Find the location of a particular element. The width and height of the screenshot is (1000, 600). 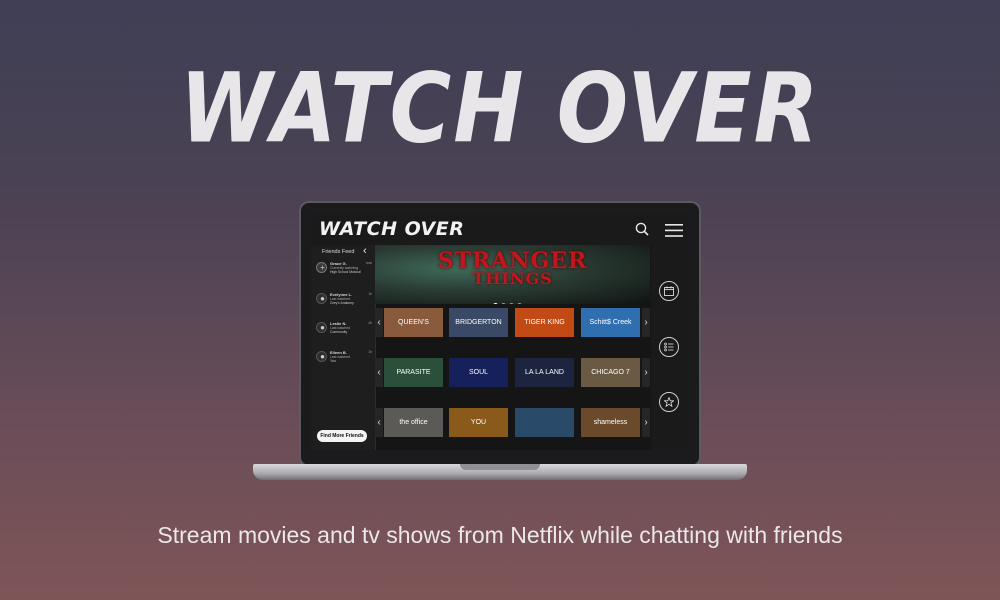

title-tile: PARASITE is located at coordinates (413, 372).